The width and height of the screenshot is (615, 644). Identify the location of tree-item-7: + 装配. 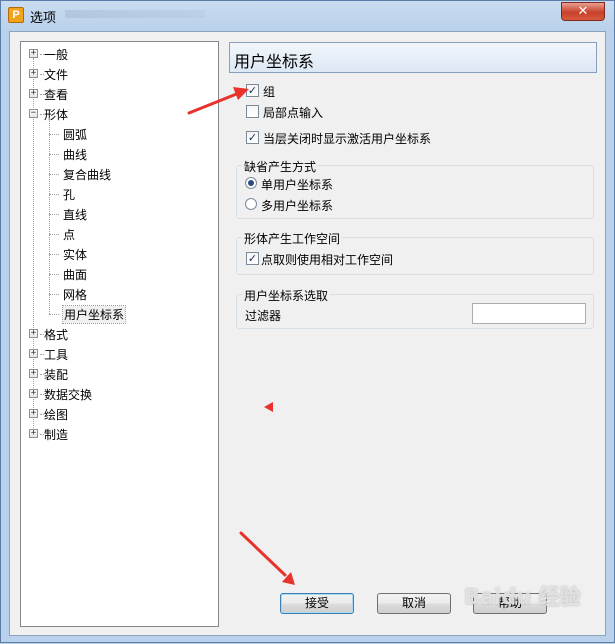
(119, 373).